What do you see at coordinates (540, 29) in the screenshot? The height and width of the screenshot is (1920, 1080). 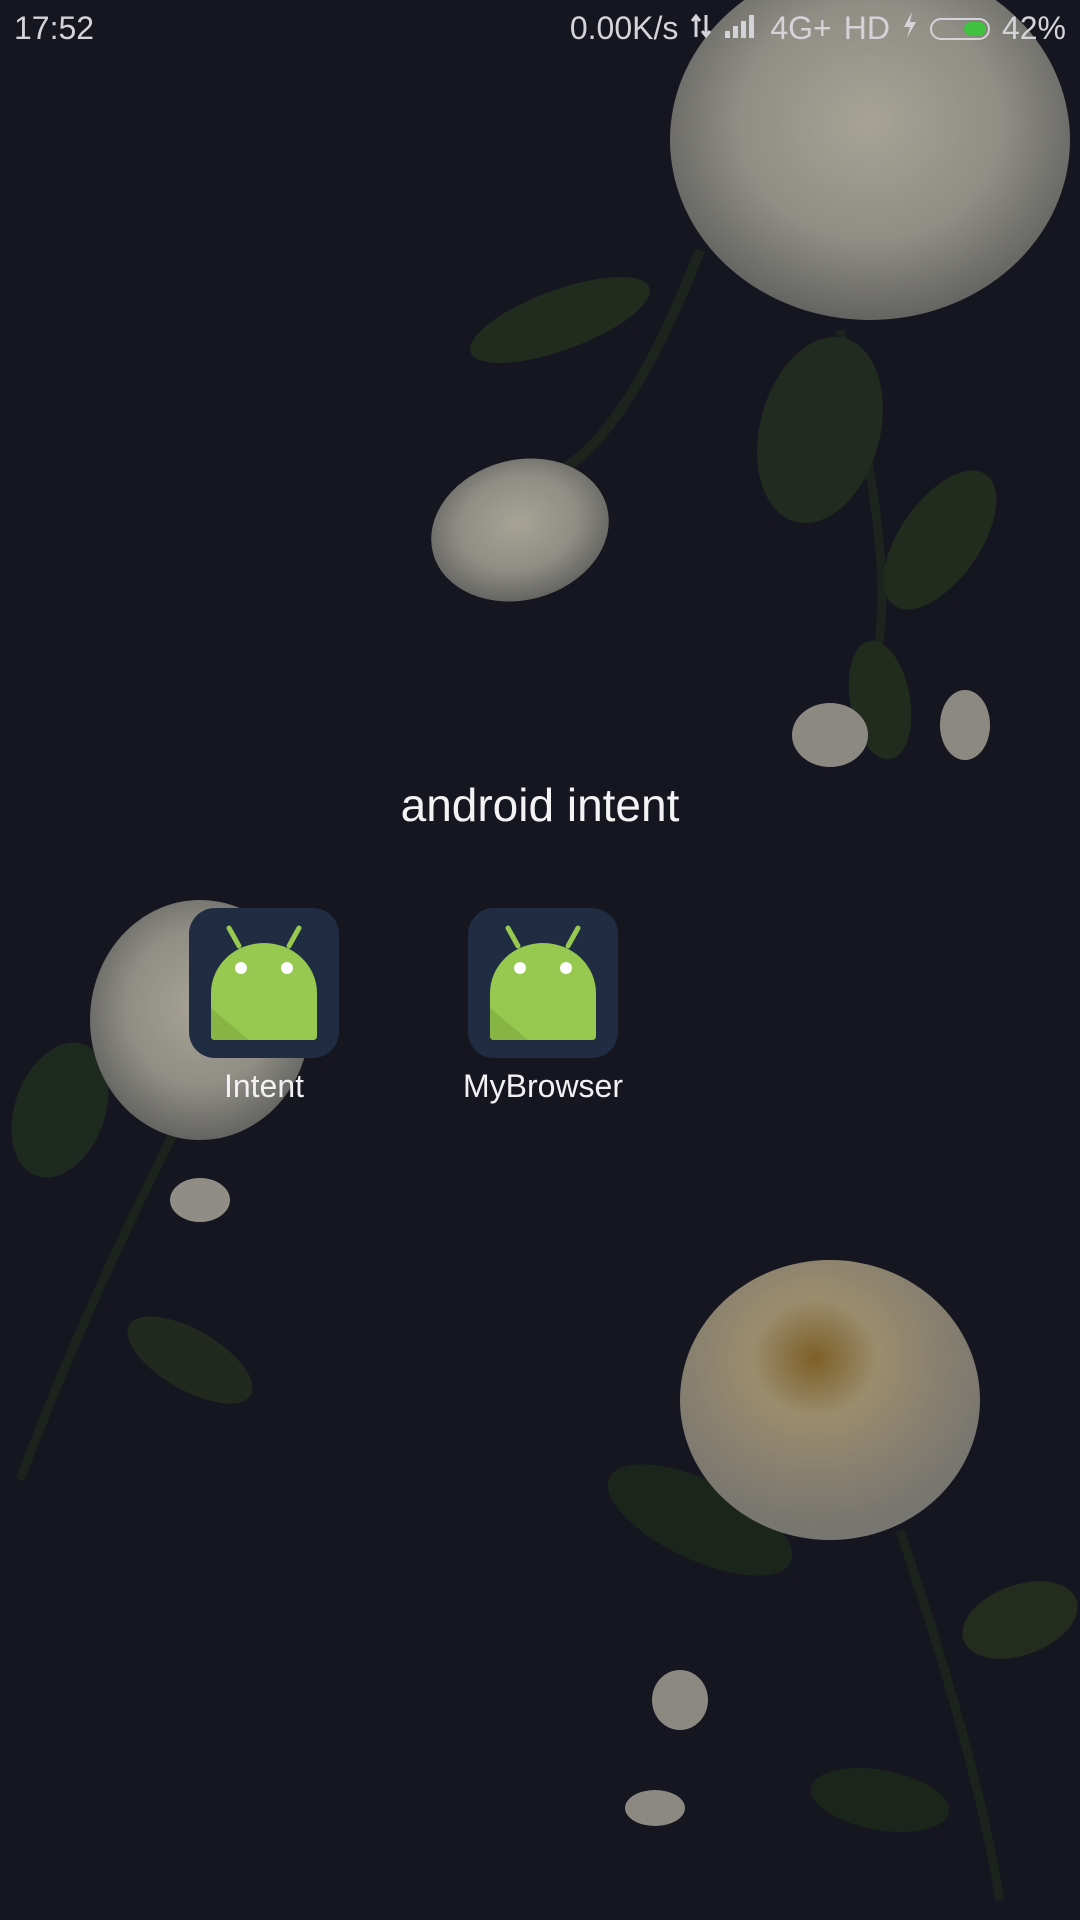 I see `status-bar: 17:52 0.00K/s 4G+ HD 42%` at bounding box center [540, 29].